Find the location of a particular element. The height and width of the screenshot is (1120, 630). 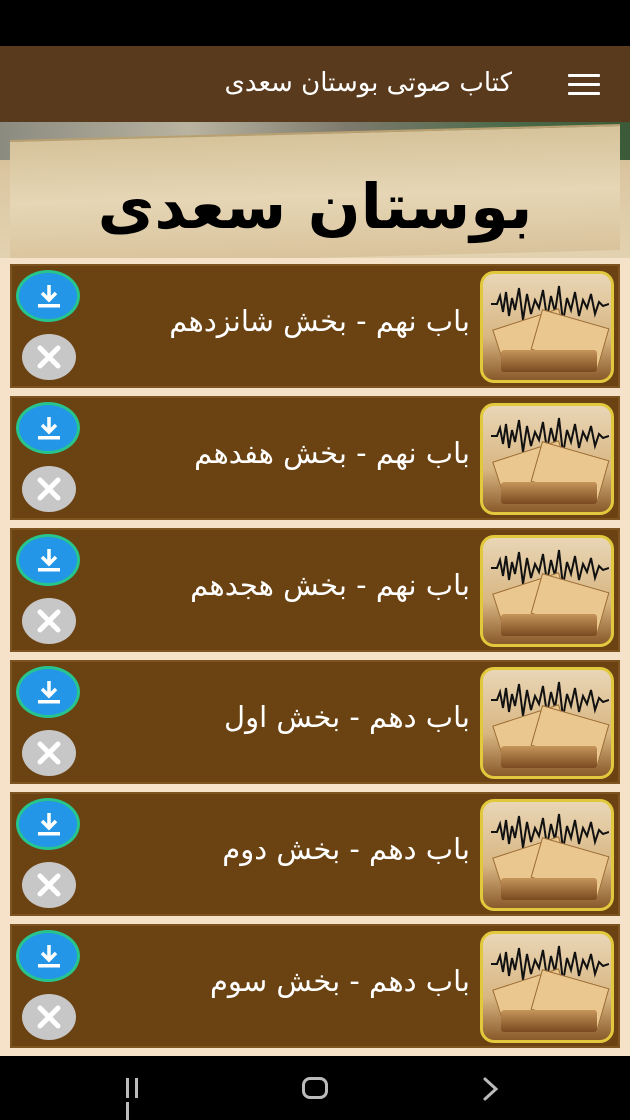

list-item: باب نهم - بخش هجدهم is located at coordinates (315, 590).